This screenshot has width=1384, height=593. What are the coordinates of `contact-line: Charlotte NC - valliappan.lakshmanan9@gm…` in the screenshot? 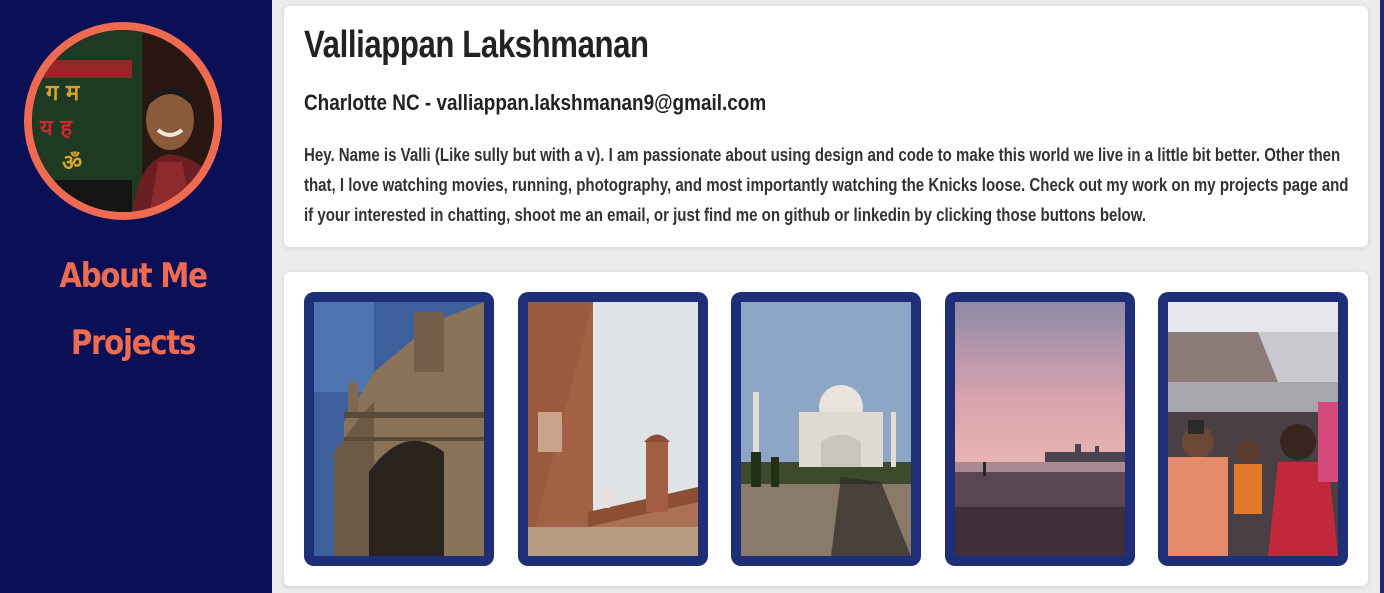 It's located at (535, 102).